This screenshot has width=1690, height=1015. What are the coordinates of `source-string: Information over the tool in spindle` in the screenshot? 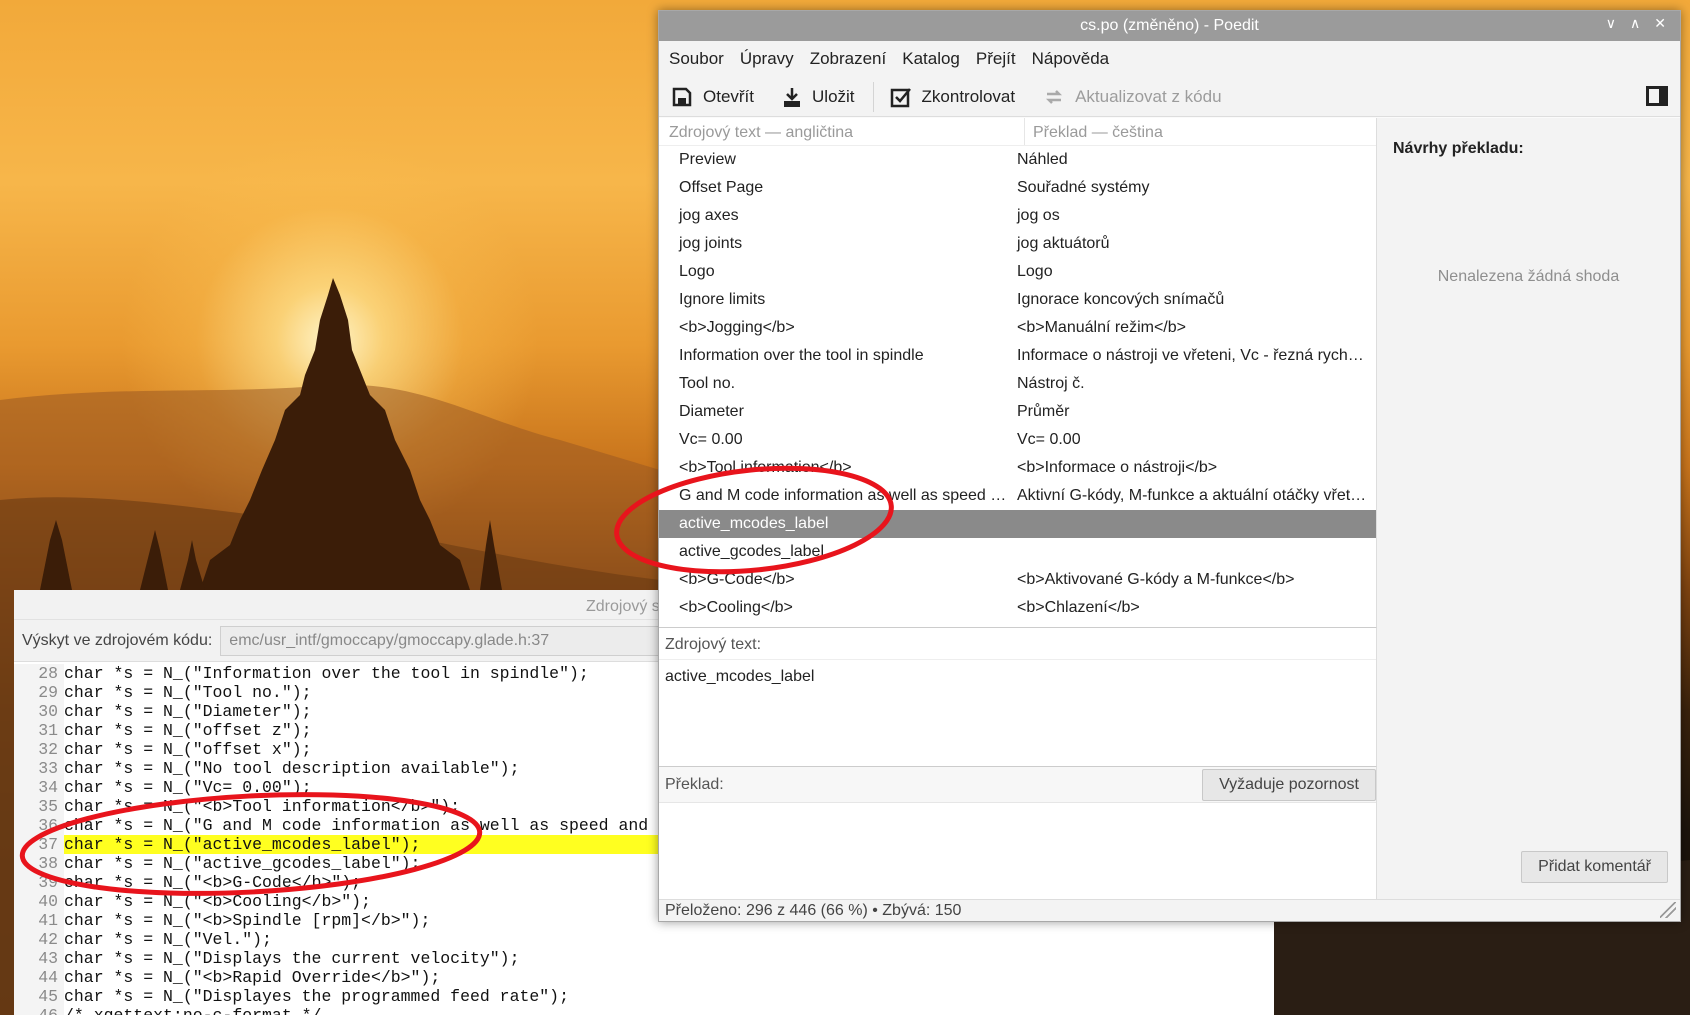 It's located at (801, 355).